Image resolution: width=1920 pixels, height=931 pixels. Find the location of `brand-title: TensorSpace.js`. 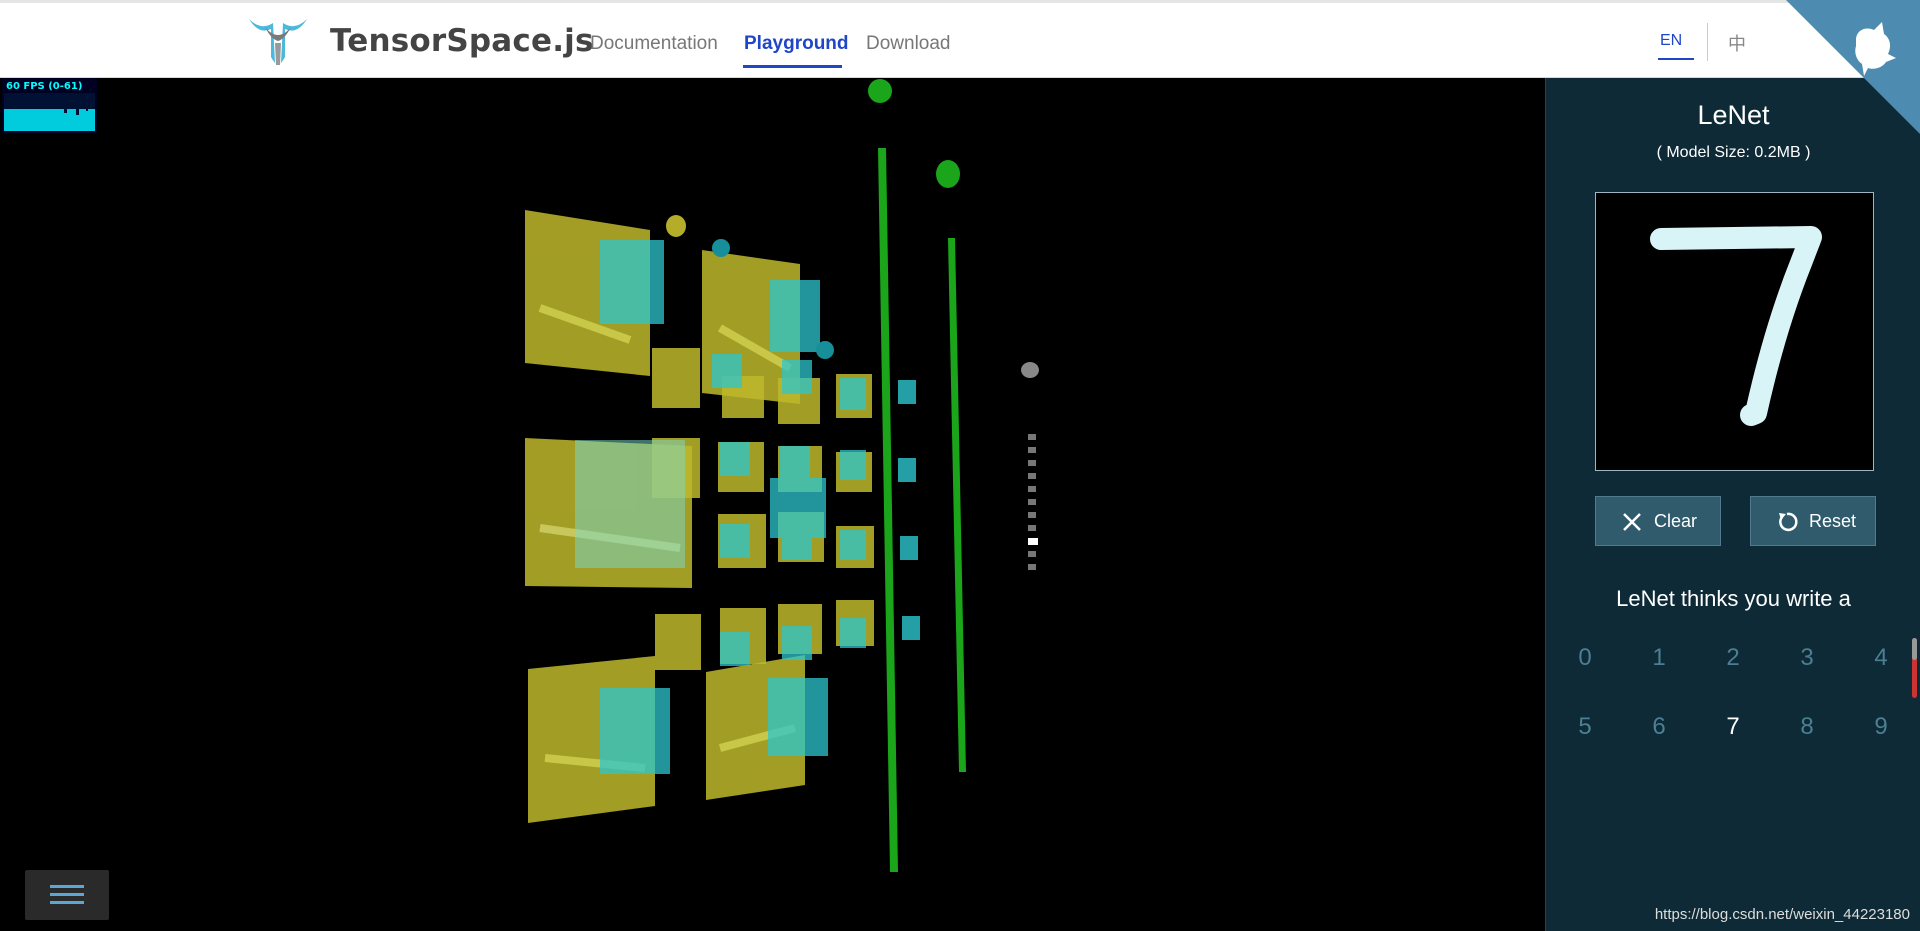

brand-title: TensorSpace.js is located at coordinates (462, 41).